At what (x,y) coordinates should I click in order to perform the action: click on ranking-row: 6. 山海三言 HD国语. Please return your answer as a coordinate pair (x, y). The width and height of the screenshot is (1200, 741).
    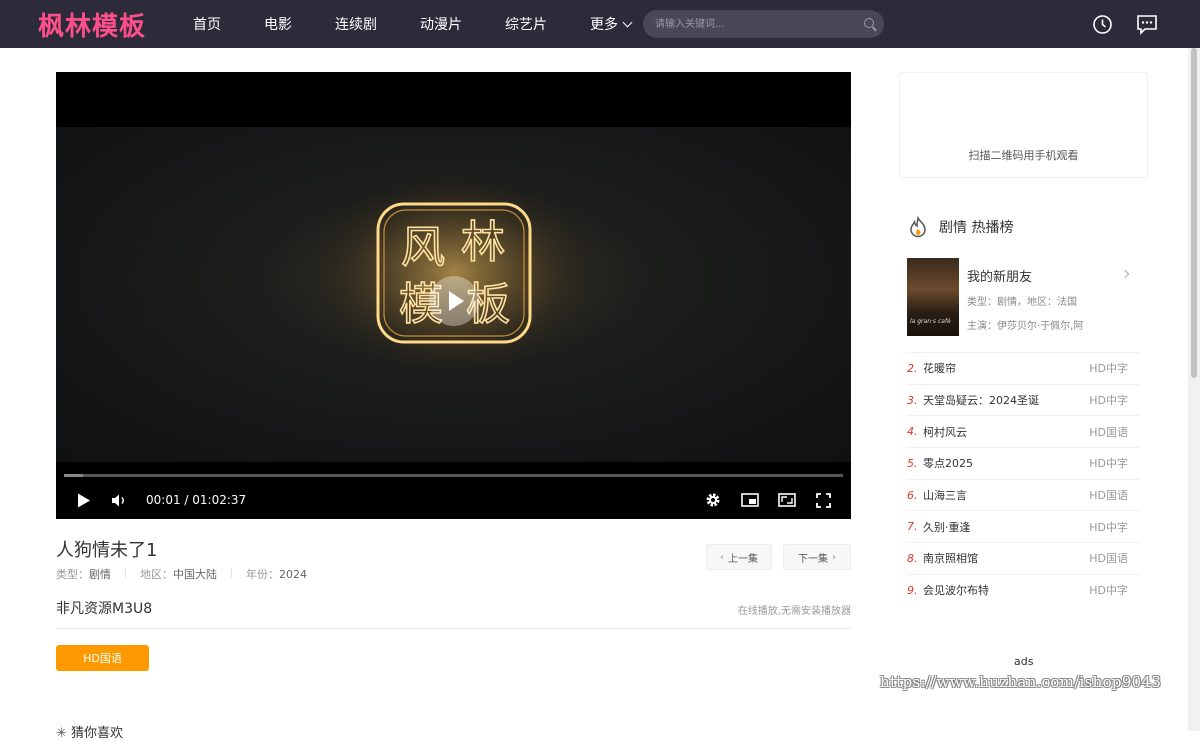
    Looking at the image, I should click on (1023, 494).